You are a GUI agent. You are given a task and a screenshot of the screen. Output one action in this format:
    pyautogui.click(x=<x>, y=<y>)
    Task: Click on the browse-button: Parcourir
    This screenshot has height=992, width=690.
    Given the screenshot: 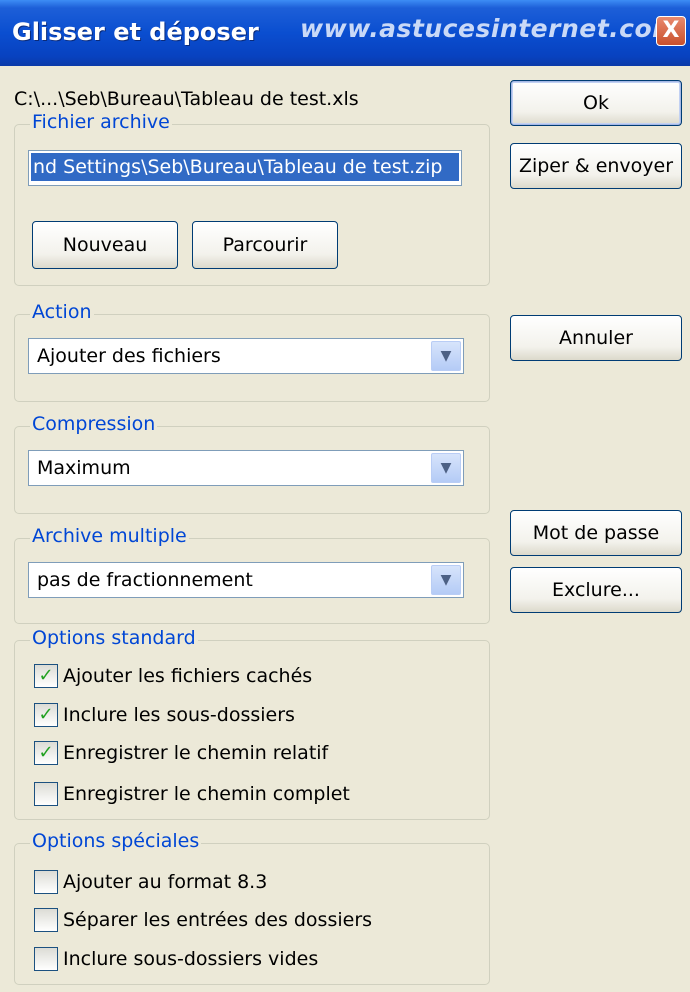 What is the action you would take?
    pyautogui.click(x=265, y=245)
    